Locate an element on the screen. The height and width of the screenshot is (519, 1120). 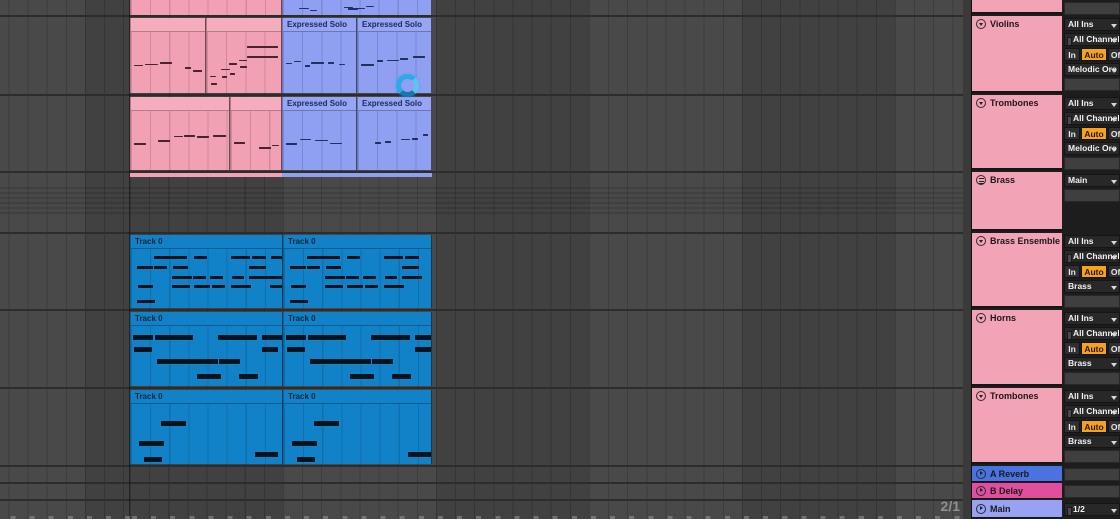
horns-input-channel-chooser: All Channels is located at coordinates (1092, 333).